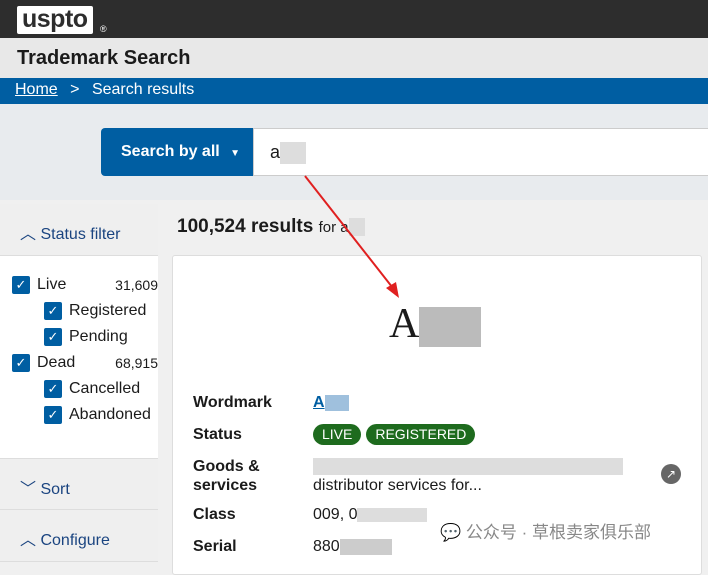 The height and width of the screenshot is (575, 708). Describe the element at coordinates (451, 532) in the screenshot. I see `wechat-icon: 💬` at that location.